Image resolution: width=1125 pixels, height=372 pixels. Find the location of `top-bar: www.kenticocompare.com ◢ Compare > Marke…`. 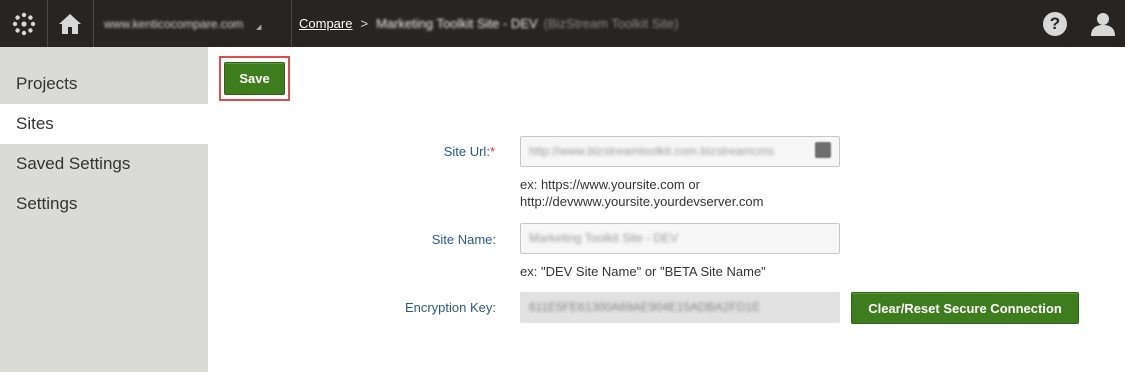

top-bar: www.kenticocompare.com ◢ Compare > Marke… is located at coordinates (562, 23).